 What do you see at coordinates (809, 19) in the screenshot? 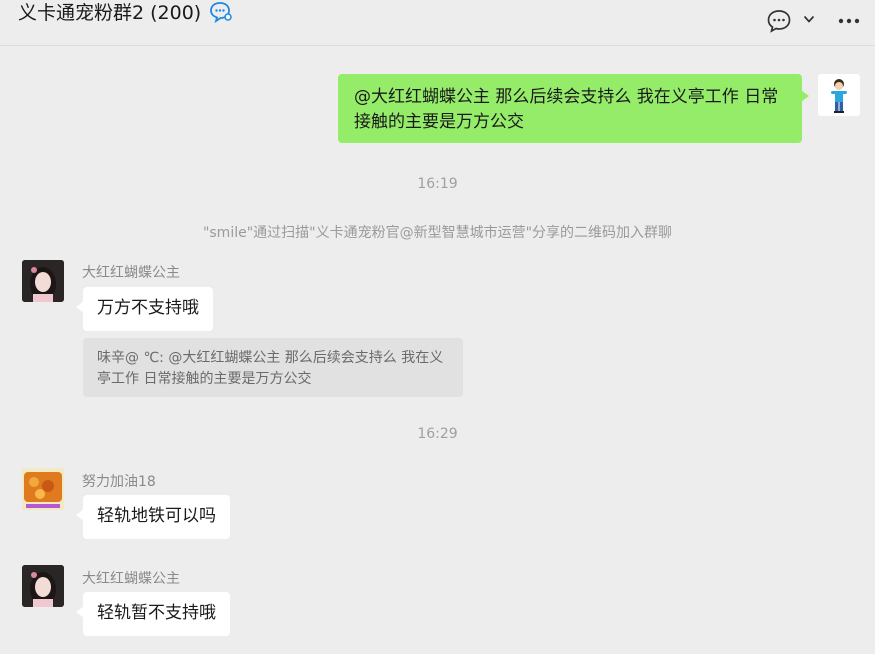
I see `chevron-down-icon` at bounding box center [809, 19].